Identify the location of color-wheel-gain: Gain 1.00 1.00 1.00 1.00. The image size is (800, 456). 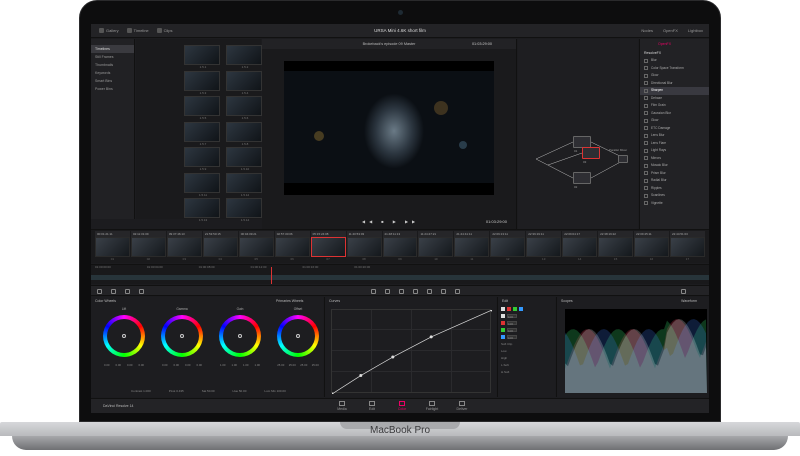
(240, 337).